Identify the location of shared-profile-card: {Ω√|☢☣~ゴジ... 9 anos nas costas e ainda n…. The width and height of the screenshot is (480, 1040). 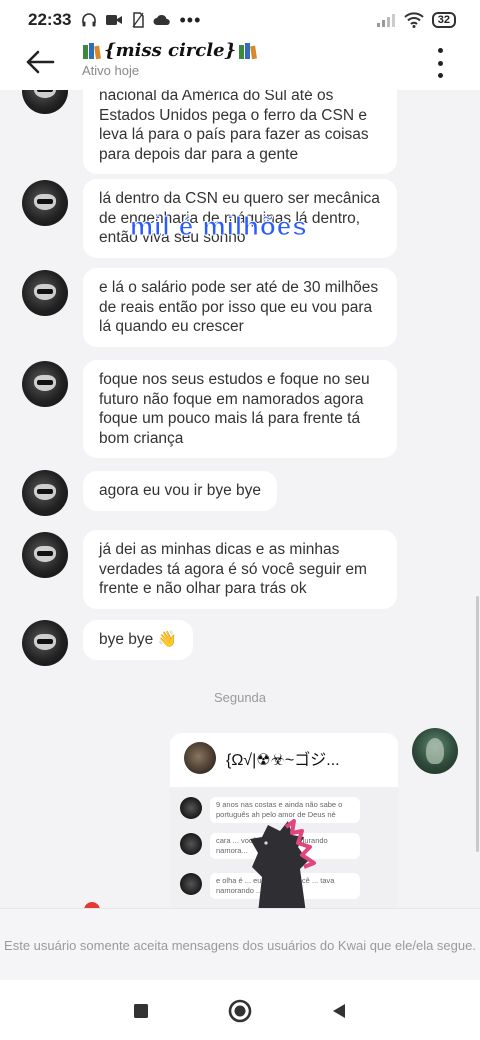
(284, 820).